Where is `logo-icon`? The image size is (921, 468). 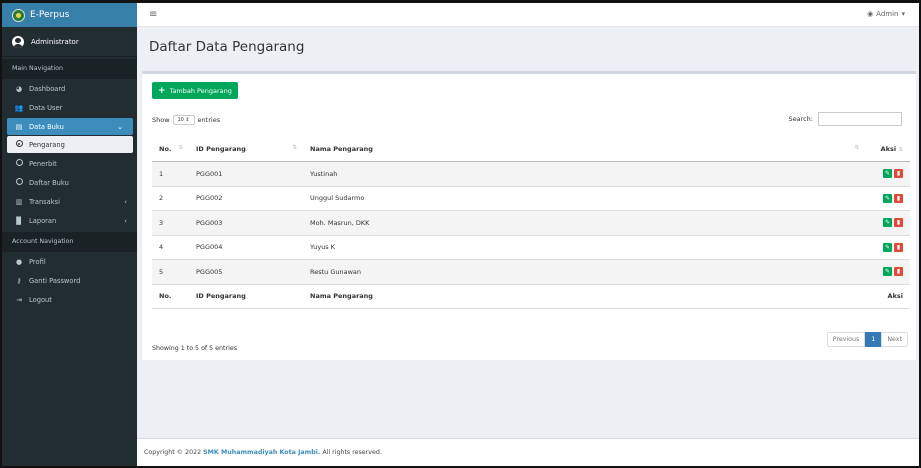 logo-icon is located at coordinates (18, 15).